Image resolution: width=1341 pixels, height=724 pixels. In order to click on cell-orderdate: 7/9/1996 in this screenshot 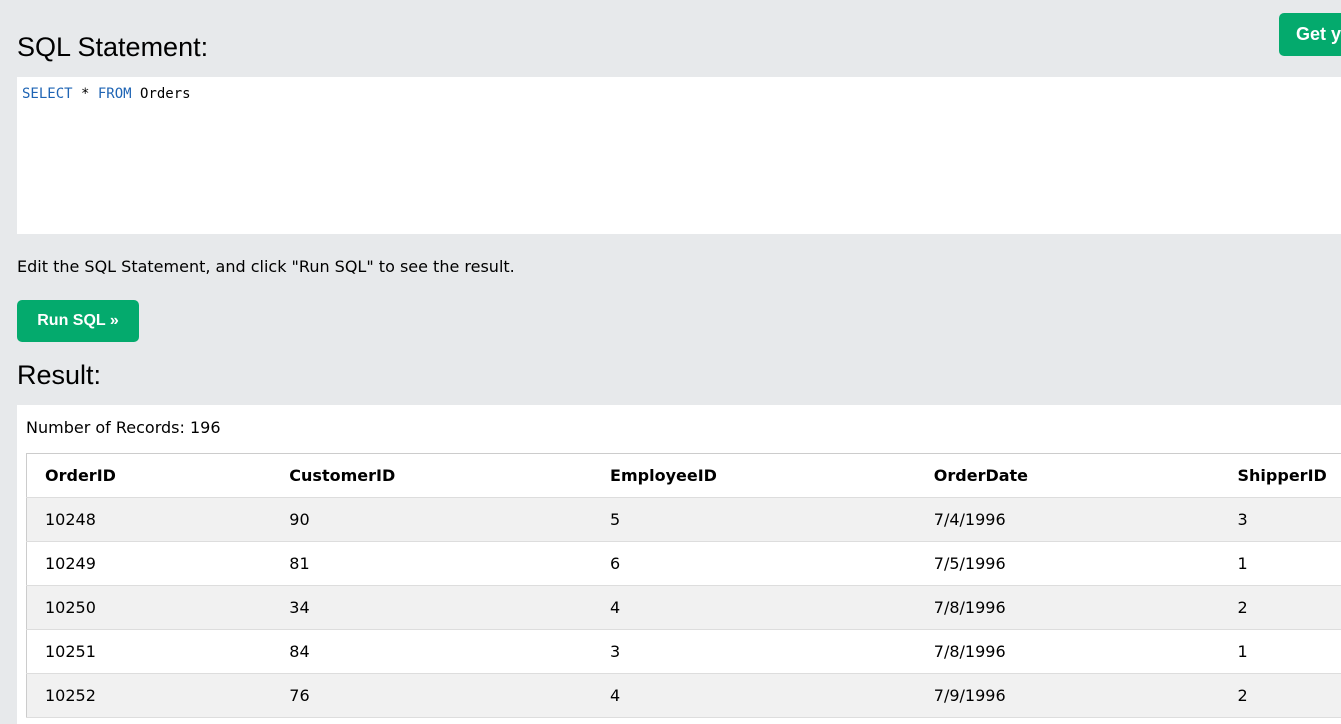, I will do `click(1067, 695)`.